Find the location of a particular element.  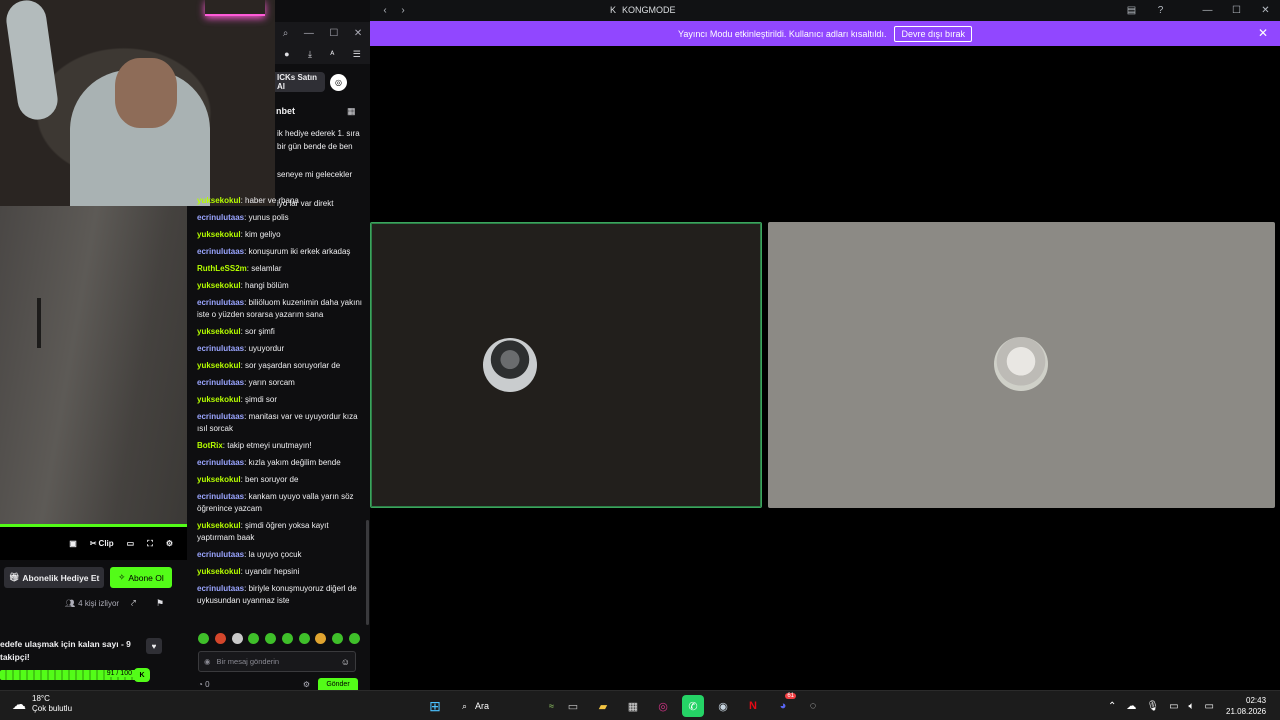

heart-icon: ♥ is located at coordinates (154, 646).